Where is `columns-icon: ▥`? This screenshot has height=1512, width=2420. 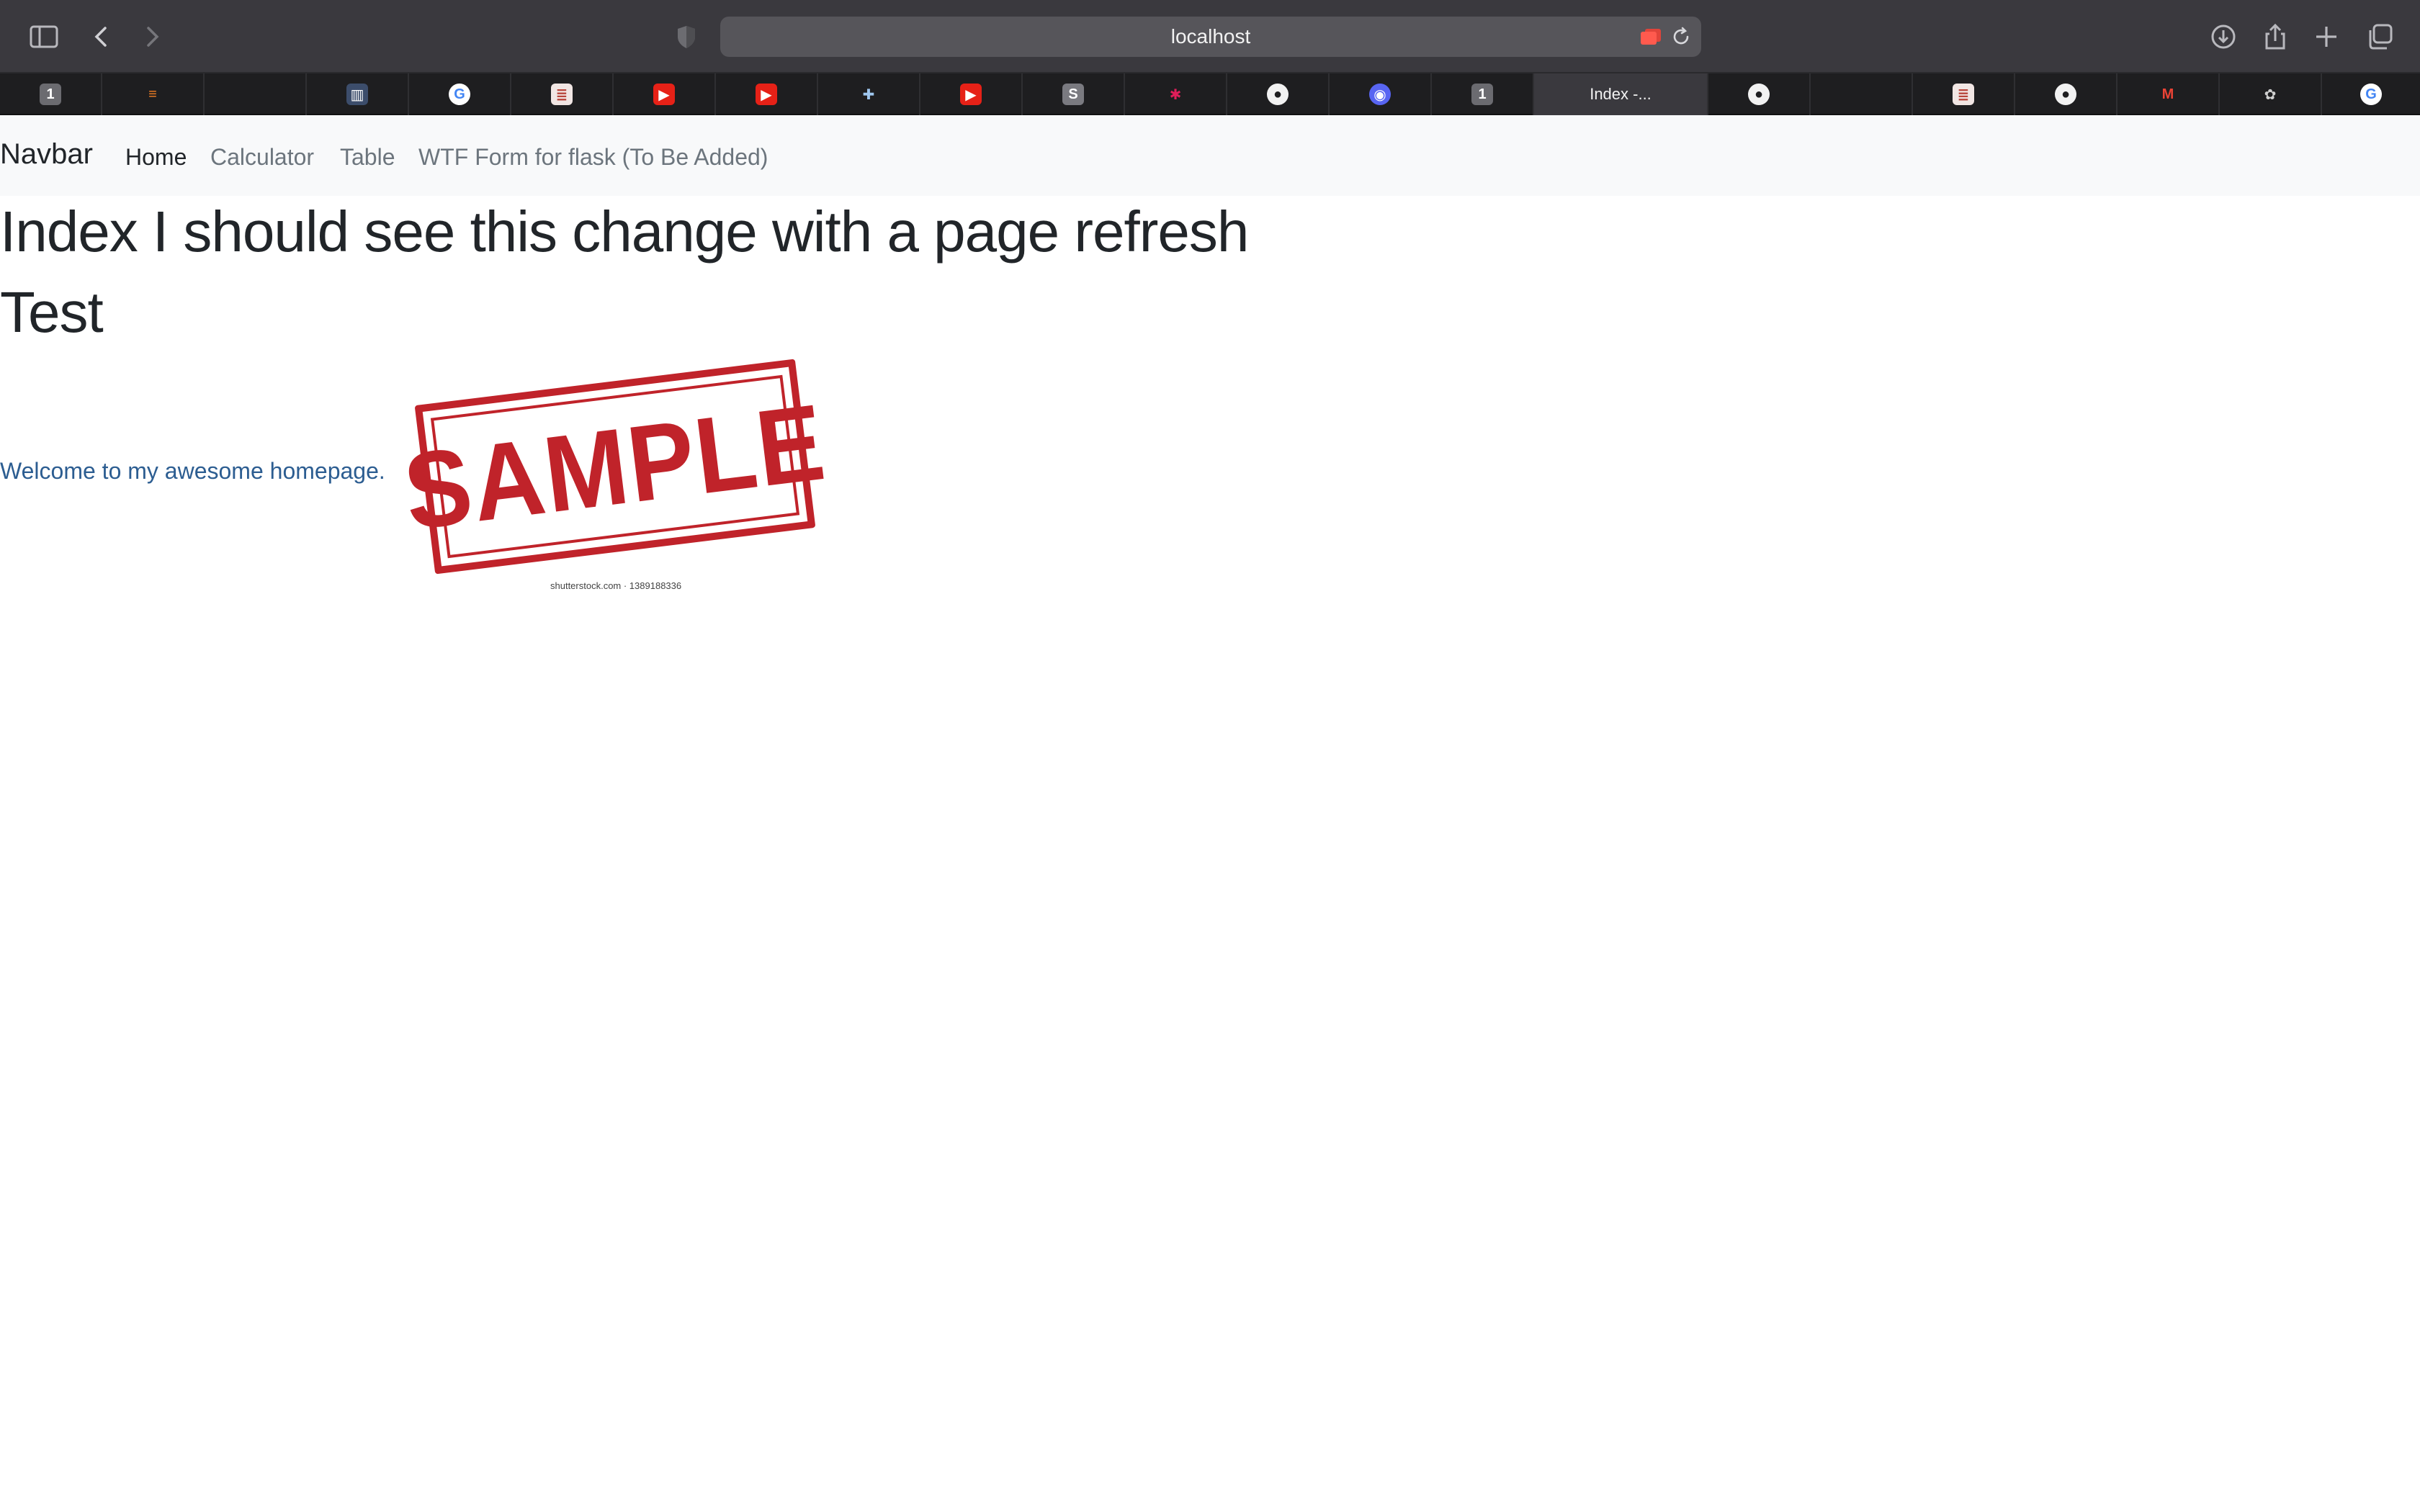 columns-icon: ▥ is located at coordinates (357, 94).